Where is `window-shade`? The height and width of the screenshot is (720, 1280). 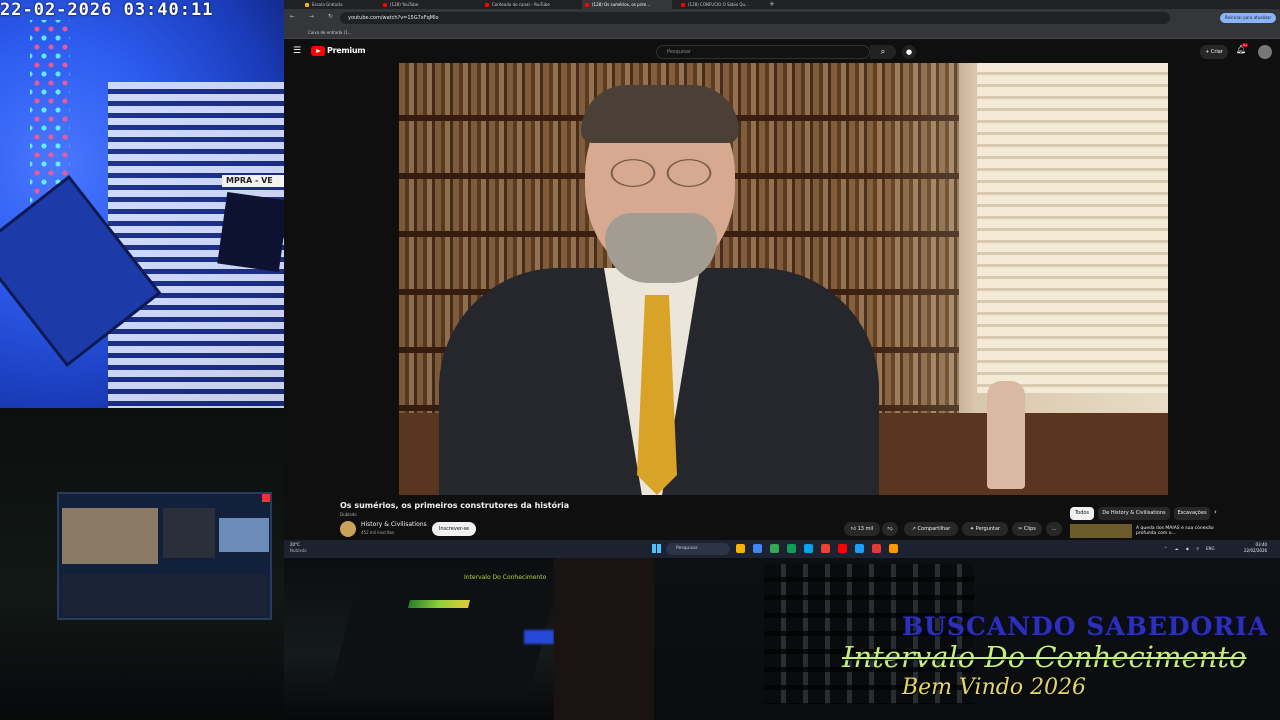 window-shade is located at coordinates (1072, 228).